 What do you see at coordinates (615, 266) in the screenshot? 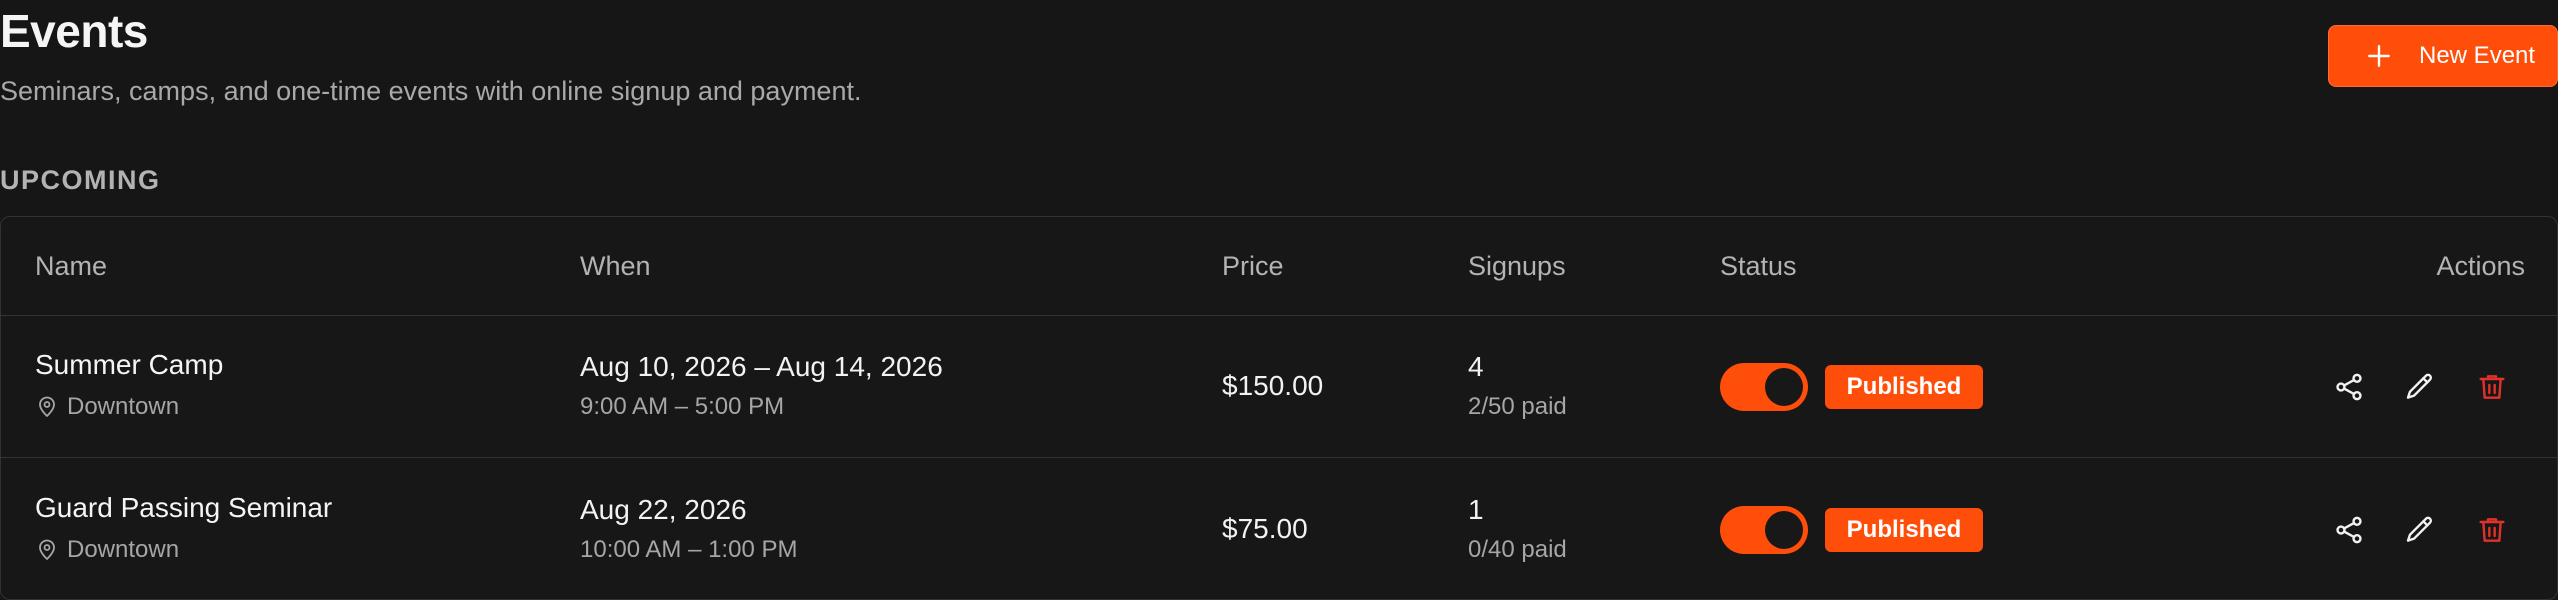
I see `column-header-when: When` at bounding box center [615, 266].